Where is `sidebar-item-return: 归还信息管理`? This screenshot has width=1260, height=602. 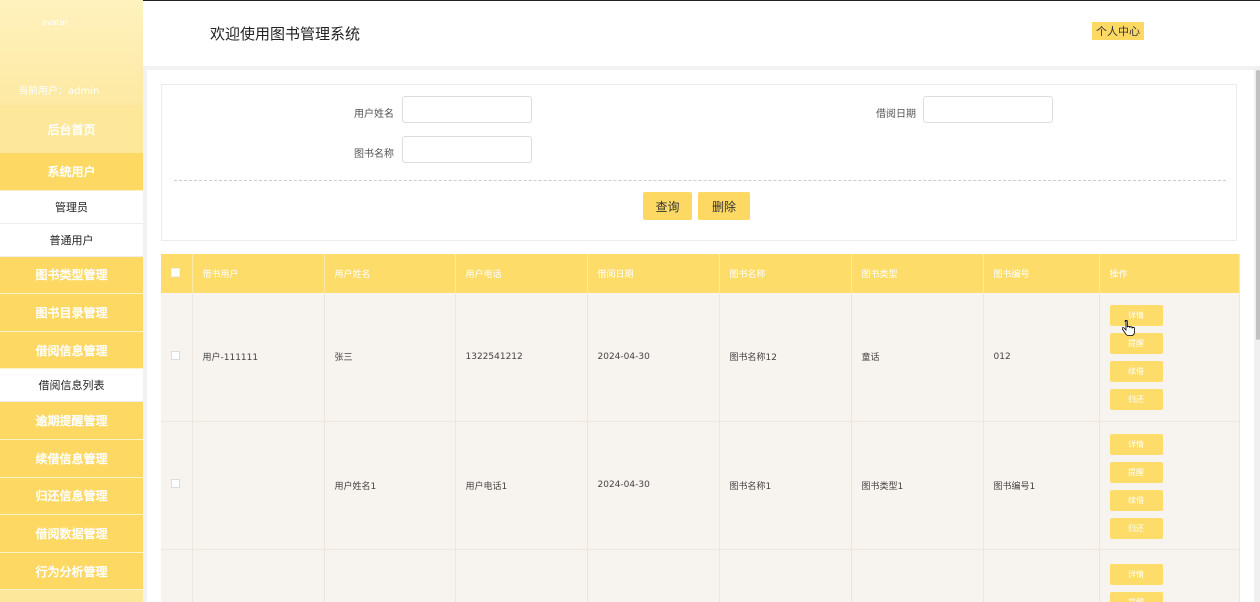 sidebar-item-return: 归还信息管理 is located at coordinates (71, 496).